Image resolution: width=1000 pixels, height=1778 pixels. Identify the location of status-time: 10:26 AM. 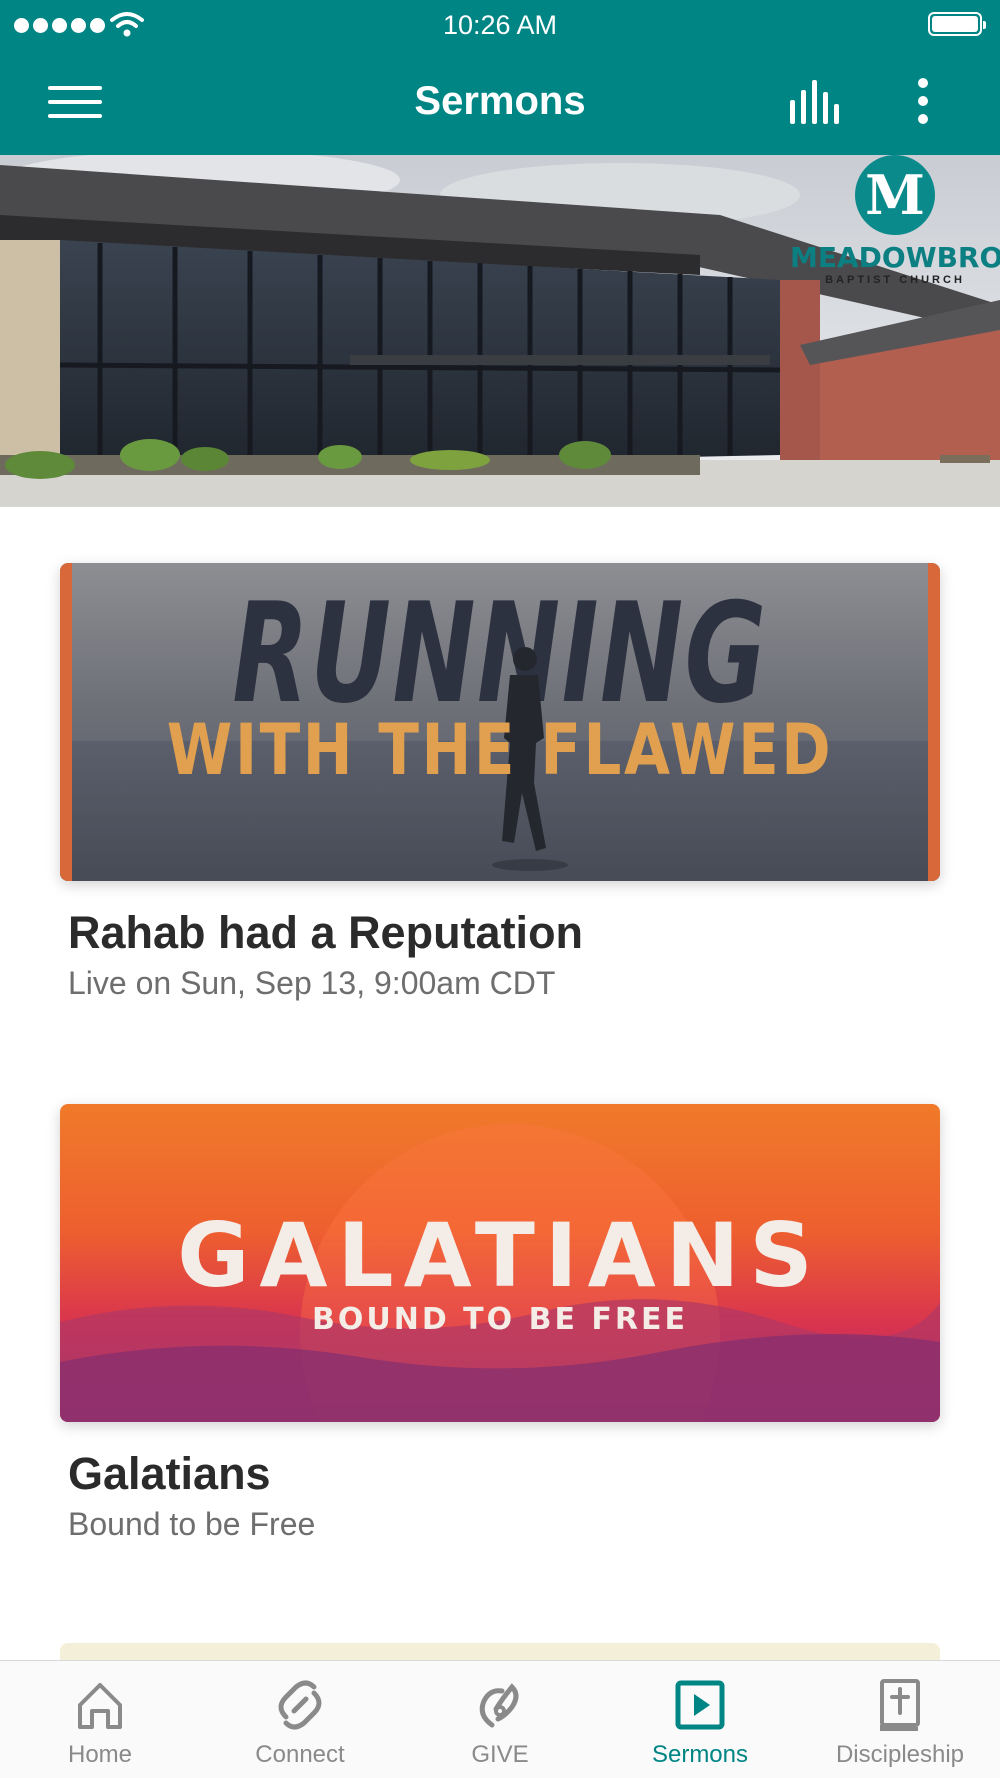
(500, 25).